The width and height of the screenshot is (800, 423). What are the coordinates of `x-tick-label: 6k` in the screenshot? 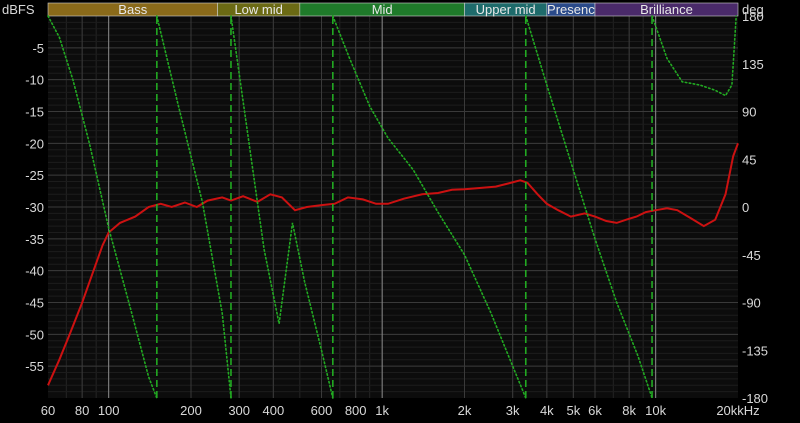 It's located at (595, 410).